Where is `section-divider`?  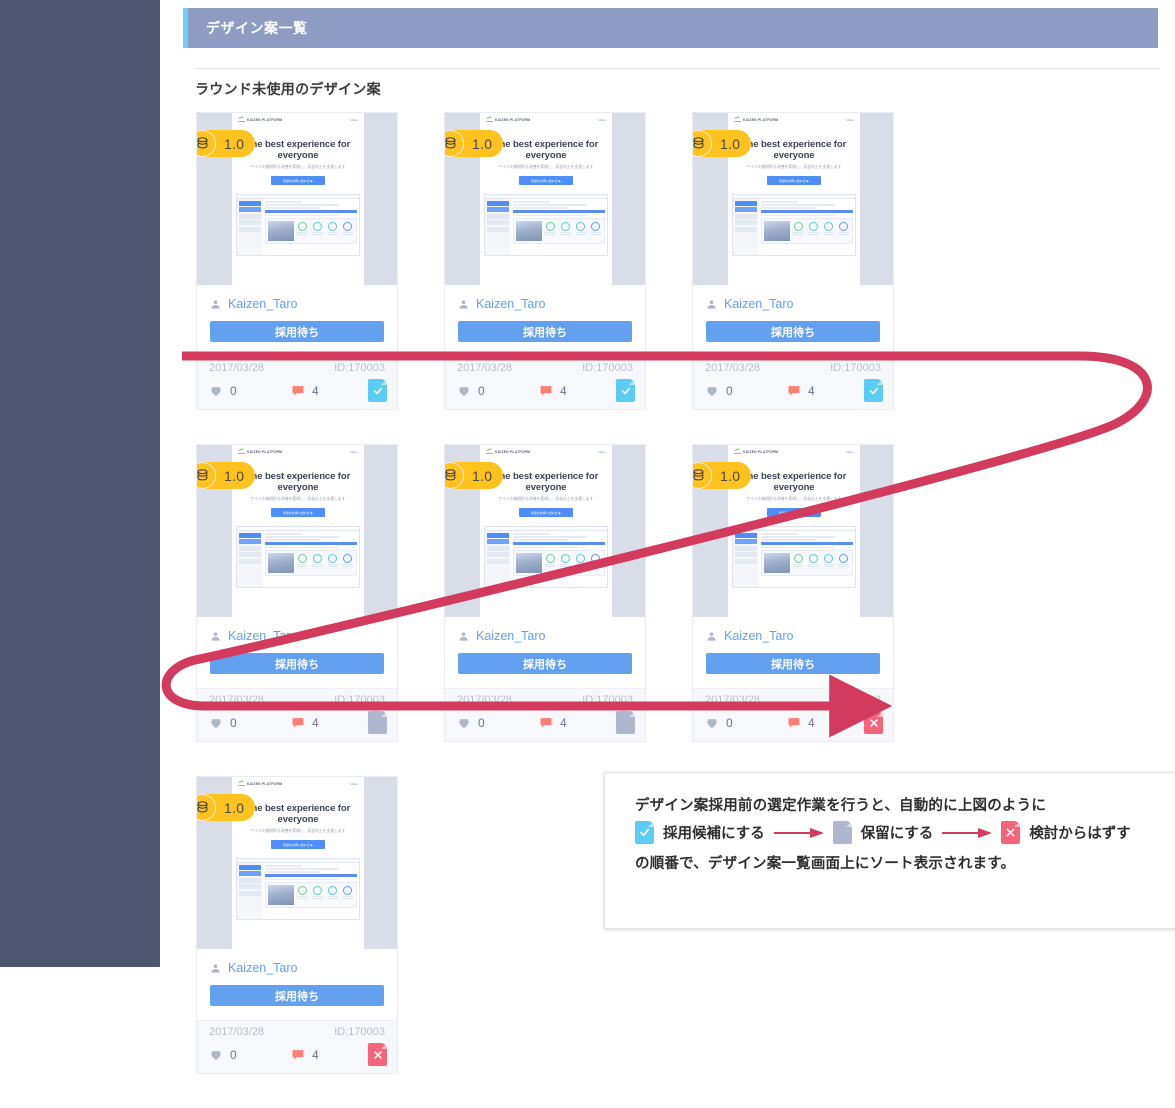 section-divider is located at coordinates (677, 68).